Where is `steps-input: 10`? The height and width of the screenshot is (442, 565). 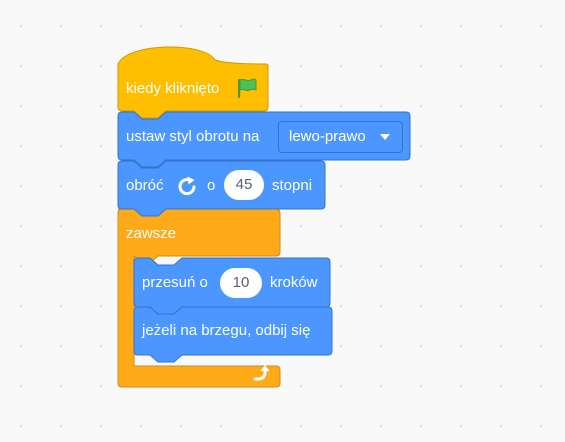 steps-input: 10 is located at coordinates (241, 283).